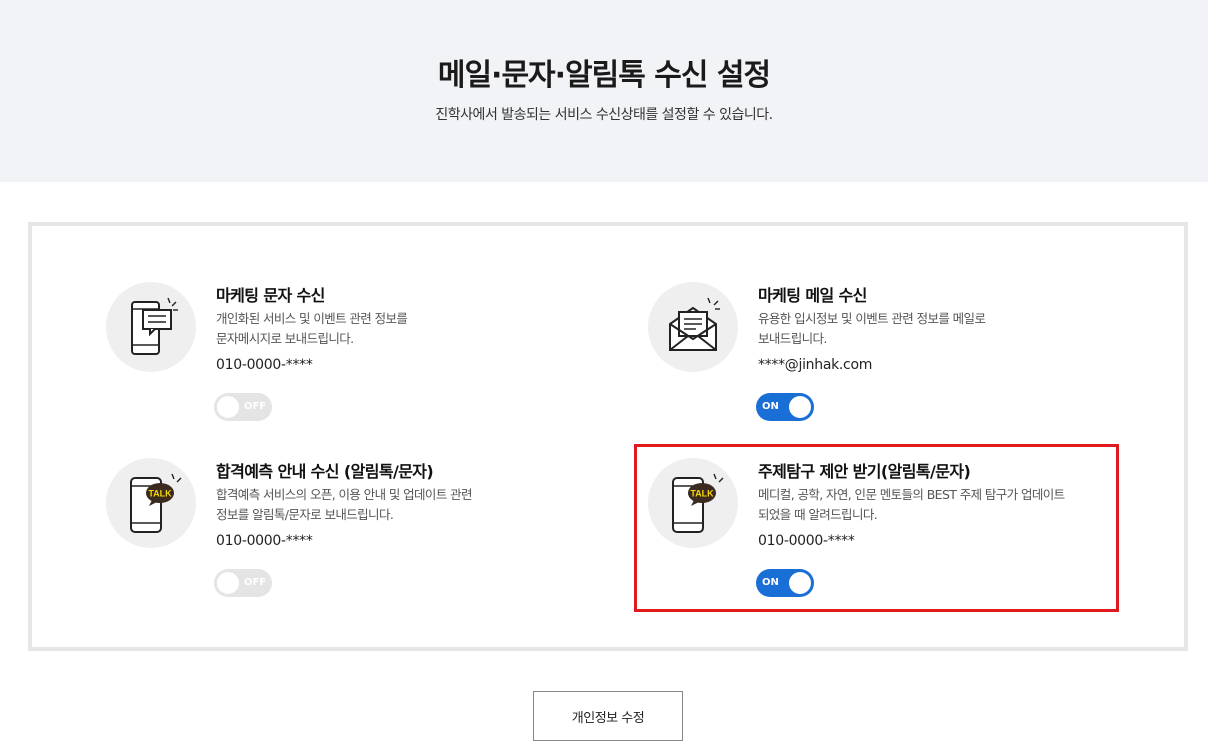  I want to click on setting-title: 마케팅 메일 수신, so click(812, 295).